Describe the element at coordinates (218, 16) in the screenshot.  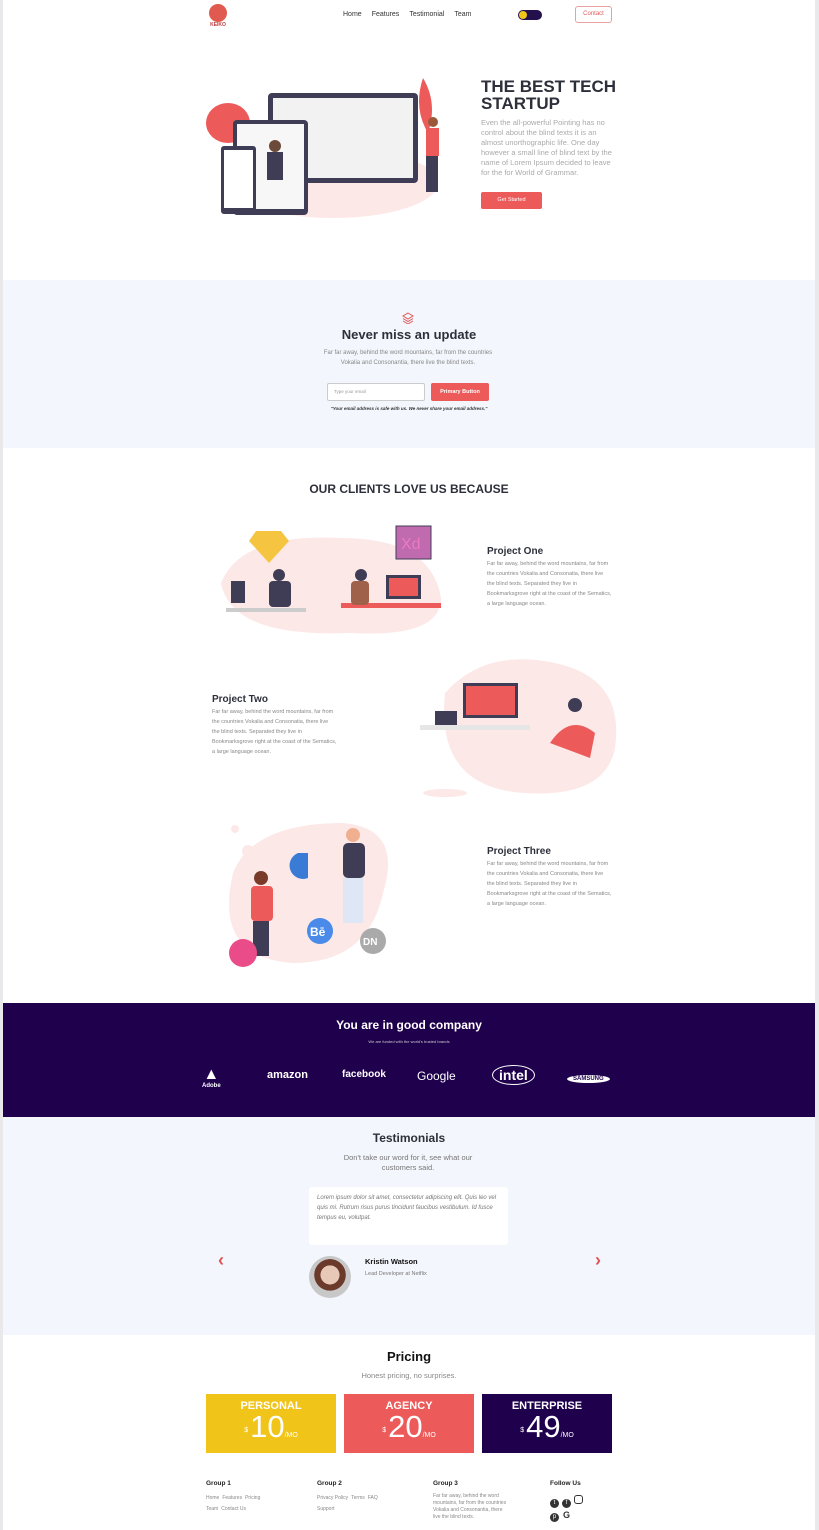
I see `logo: KEIKO` at that location.